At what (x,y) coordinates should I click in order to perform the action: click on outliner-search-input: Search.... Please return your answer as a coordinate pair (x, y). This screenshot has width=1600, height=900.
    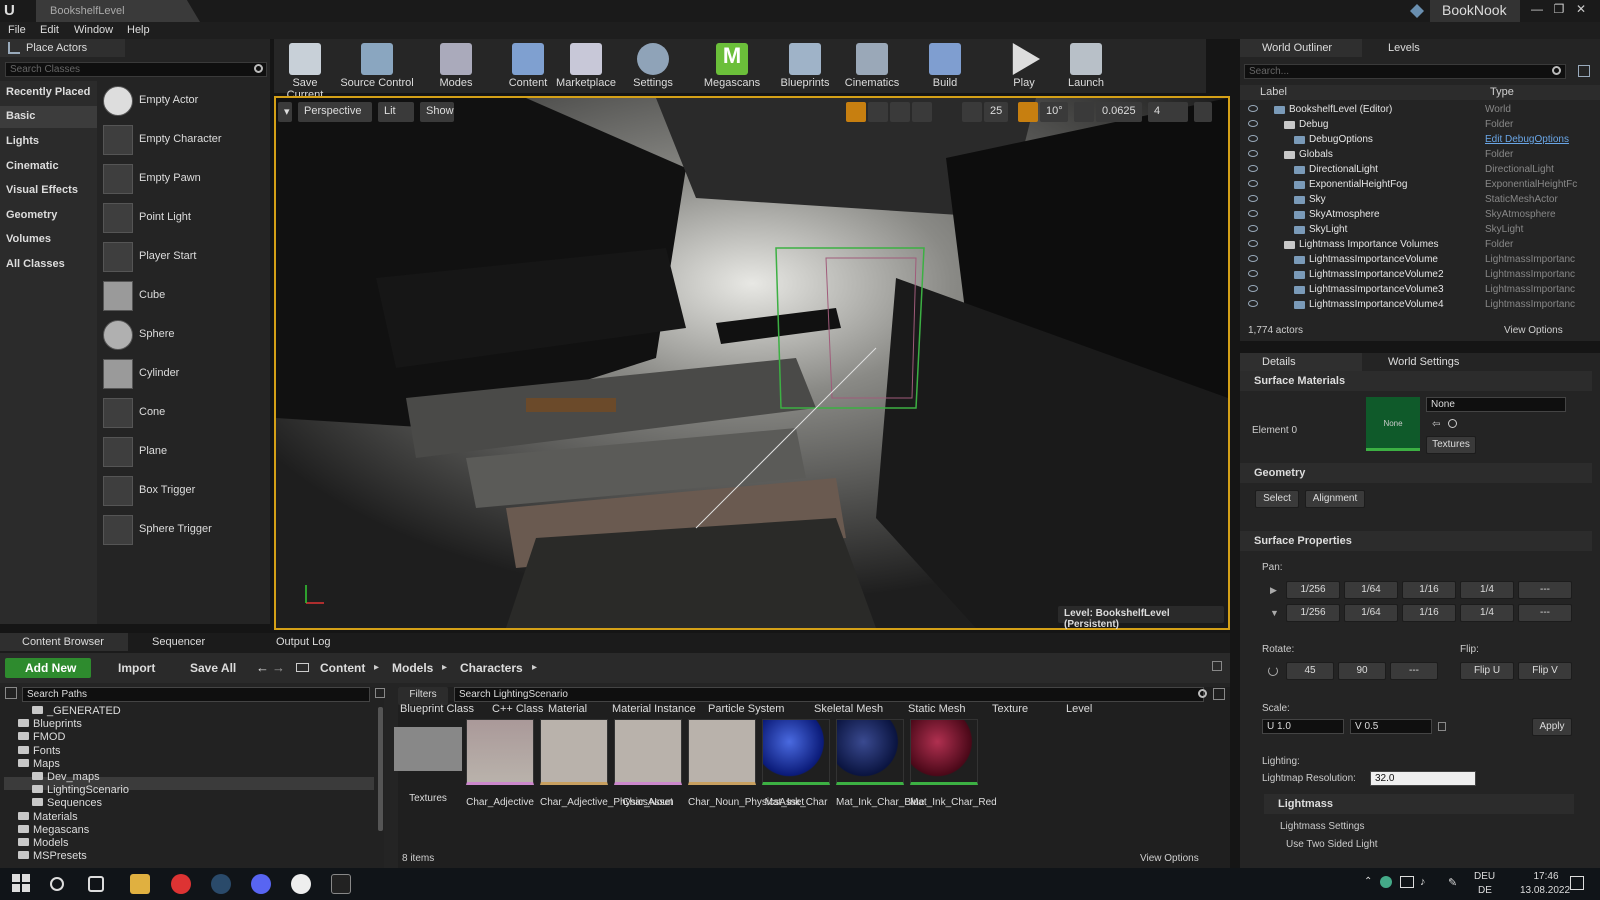
    Looking at the image, I should click on (1405, 71).